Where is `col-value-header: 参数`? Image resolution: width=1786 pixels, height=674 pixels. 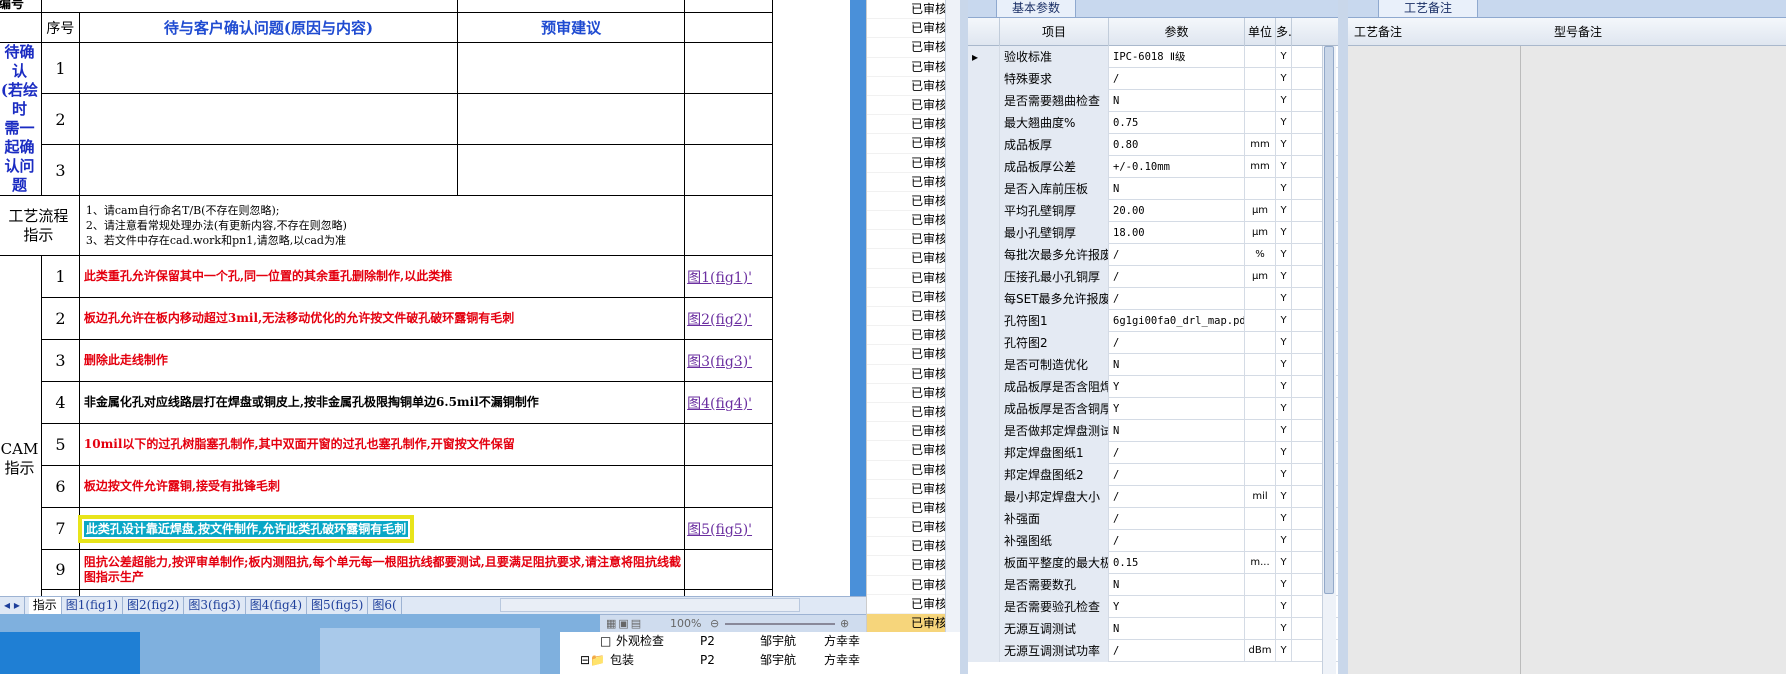
col-value-header: 参数 is located at coordinates (1177, 32).